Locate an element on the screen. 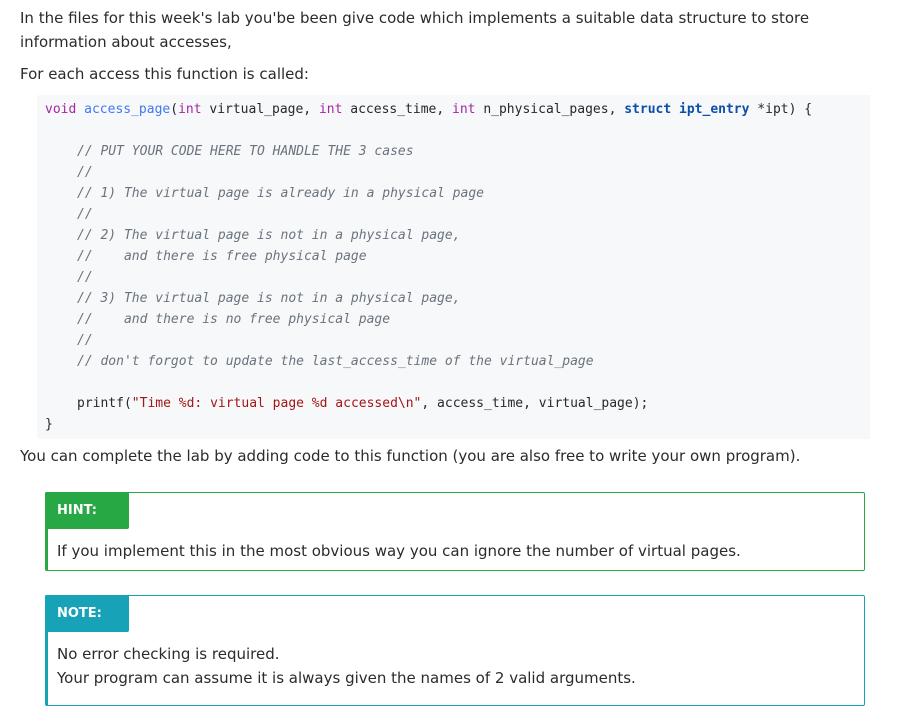 This screenshot has height=725, width=901. code-param-name: *ipt is located at coordinates (773, 109).